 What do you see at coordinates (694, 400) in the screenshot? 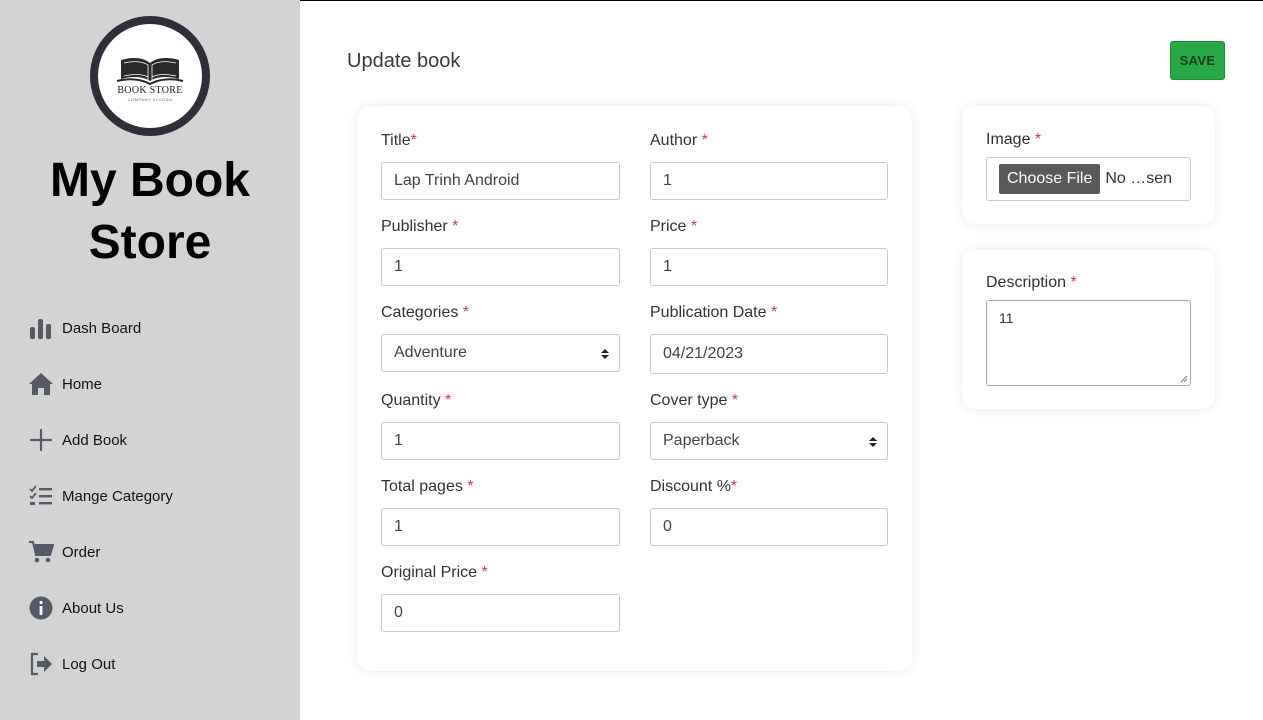
I see `cover-type-label: Cover type *` at bounding box center [694, 400].